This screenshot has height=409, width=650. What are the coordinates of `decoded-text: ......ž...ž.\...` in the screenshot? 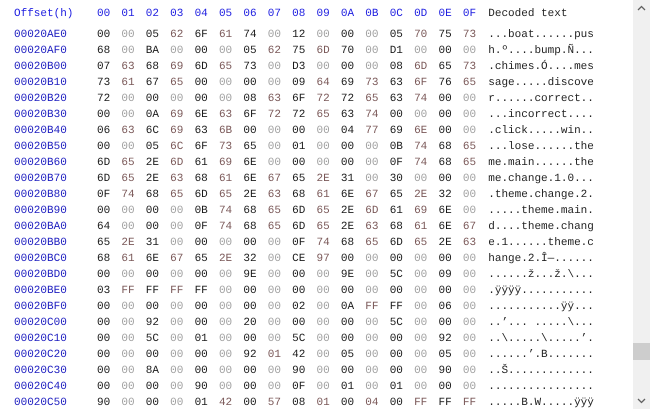 It's located at (541, 275).